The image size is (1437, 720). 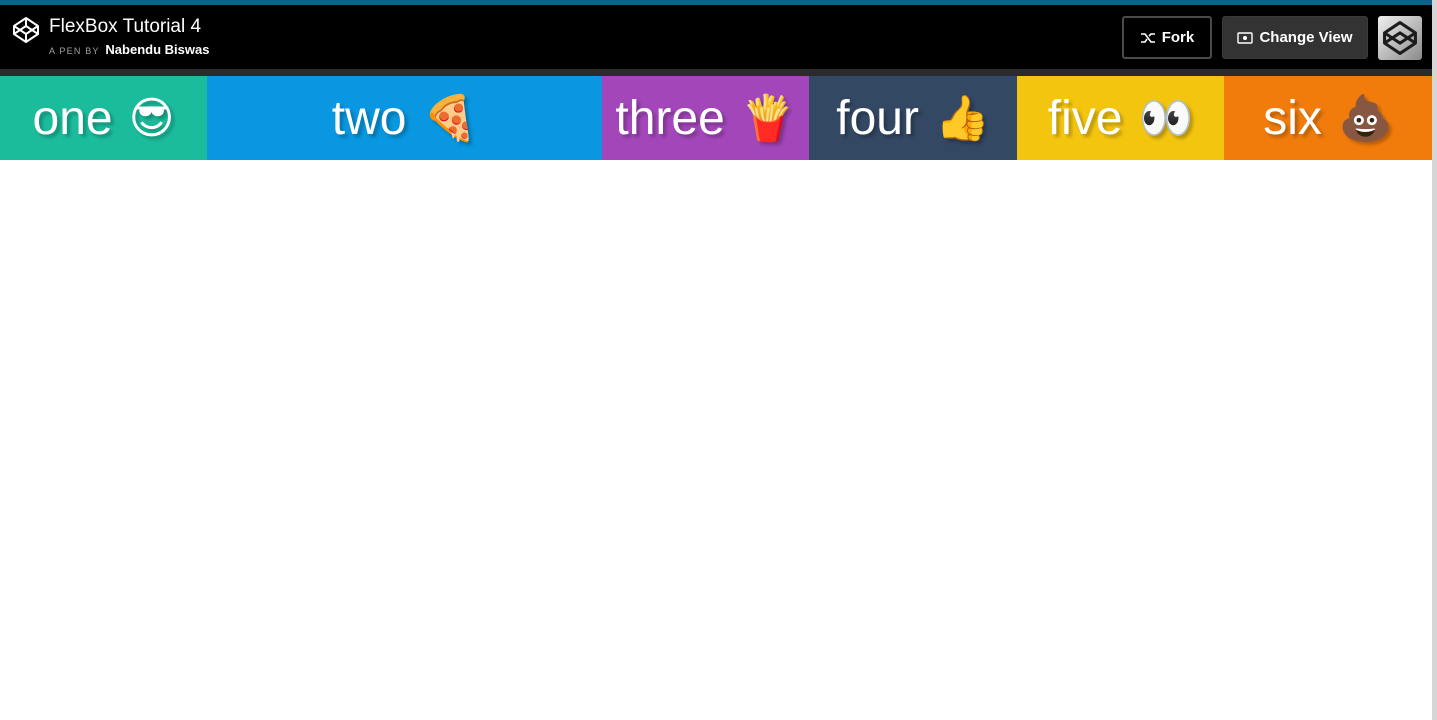 I want to click on fries-emoji-icon: 🍟, so click(x=768, y=118).